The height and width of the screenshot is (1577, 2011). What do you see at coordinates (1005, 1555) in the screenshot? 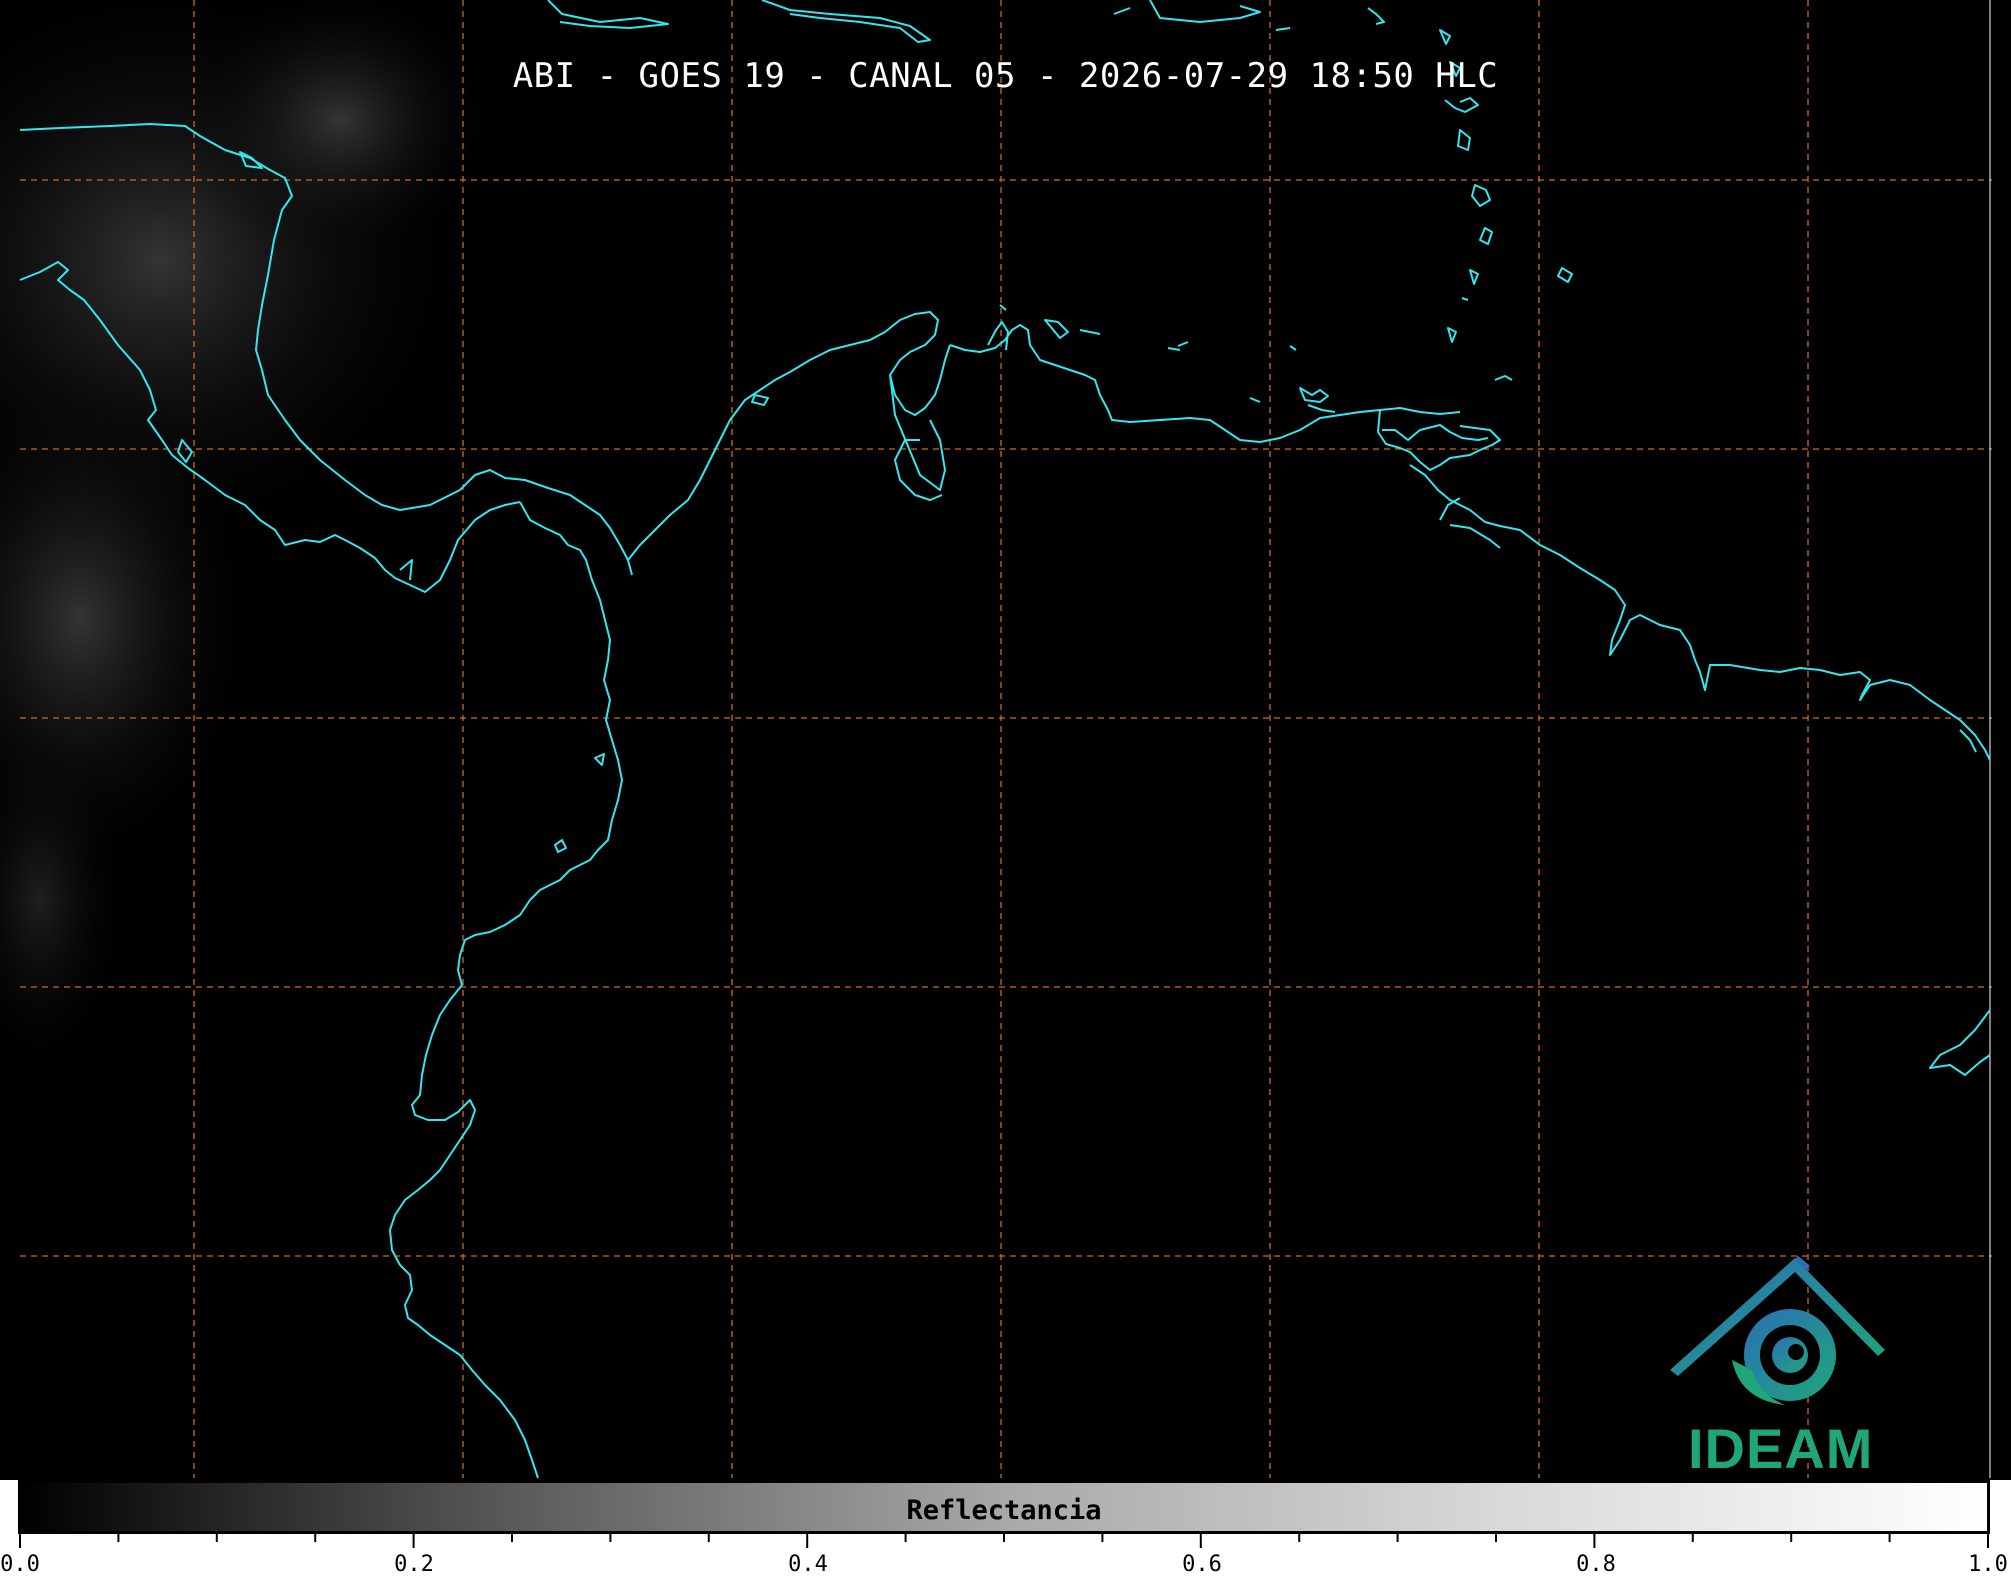
I see `colorbar-ticks: 0.0 0.2 0.4 0.6 0.8 1.0` at bounding box center [1005, 1555].